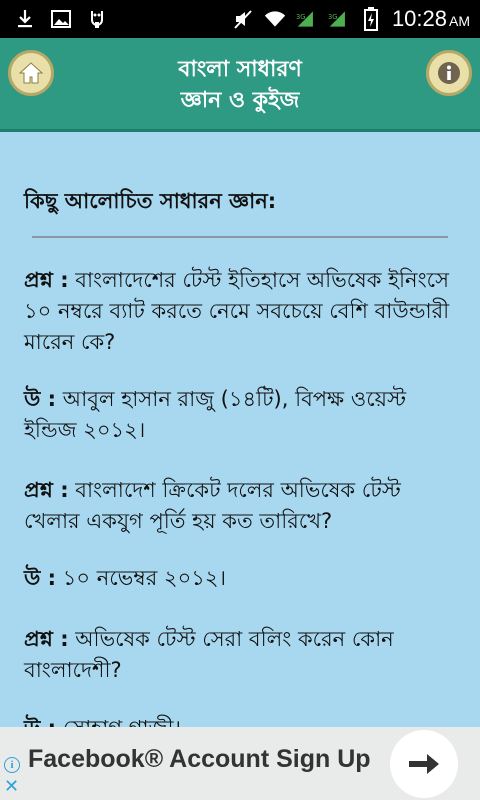 The image size is (480, 800). What do you see at coordinates (242, 578) in the screenshot?
I see `qa-item: উ : ১০ নভেম্বর ২০১২।` at bounding box center [242, 578].